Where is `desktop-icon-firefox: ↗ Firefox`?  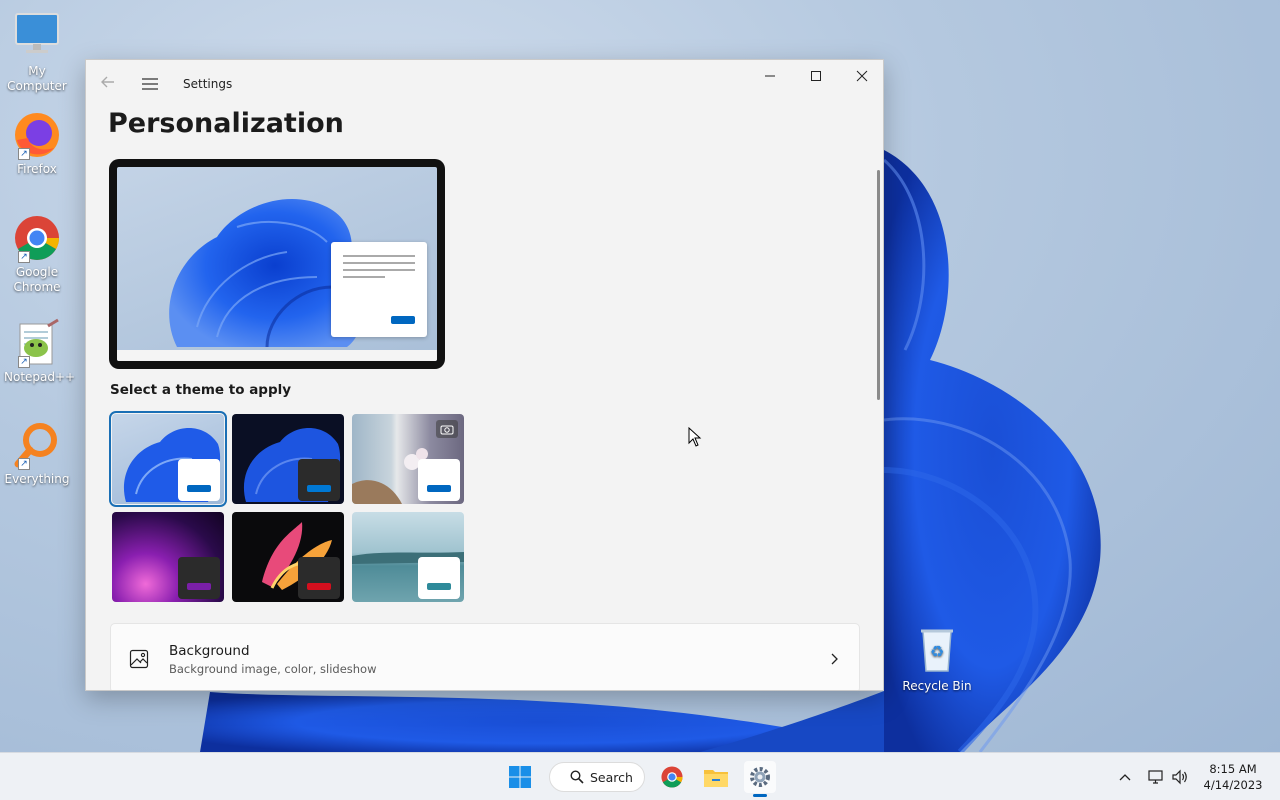
desktop-icon-firefox: ↗ Firefox is located at coordinates (37, 143).